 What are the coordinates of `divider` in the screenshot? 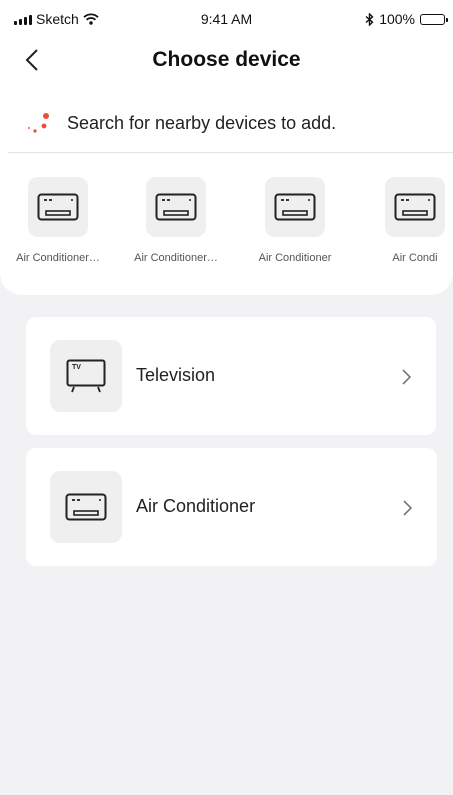 It's located at (230, 152).